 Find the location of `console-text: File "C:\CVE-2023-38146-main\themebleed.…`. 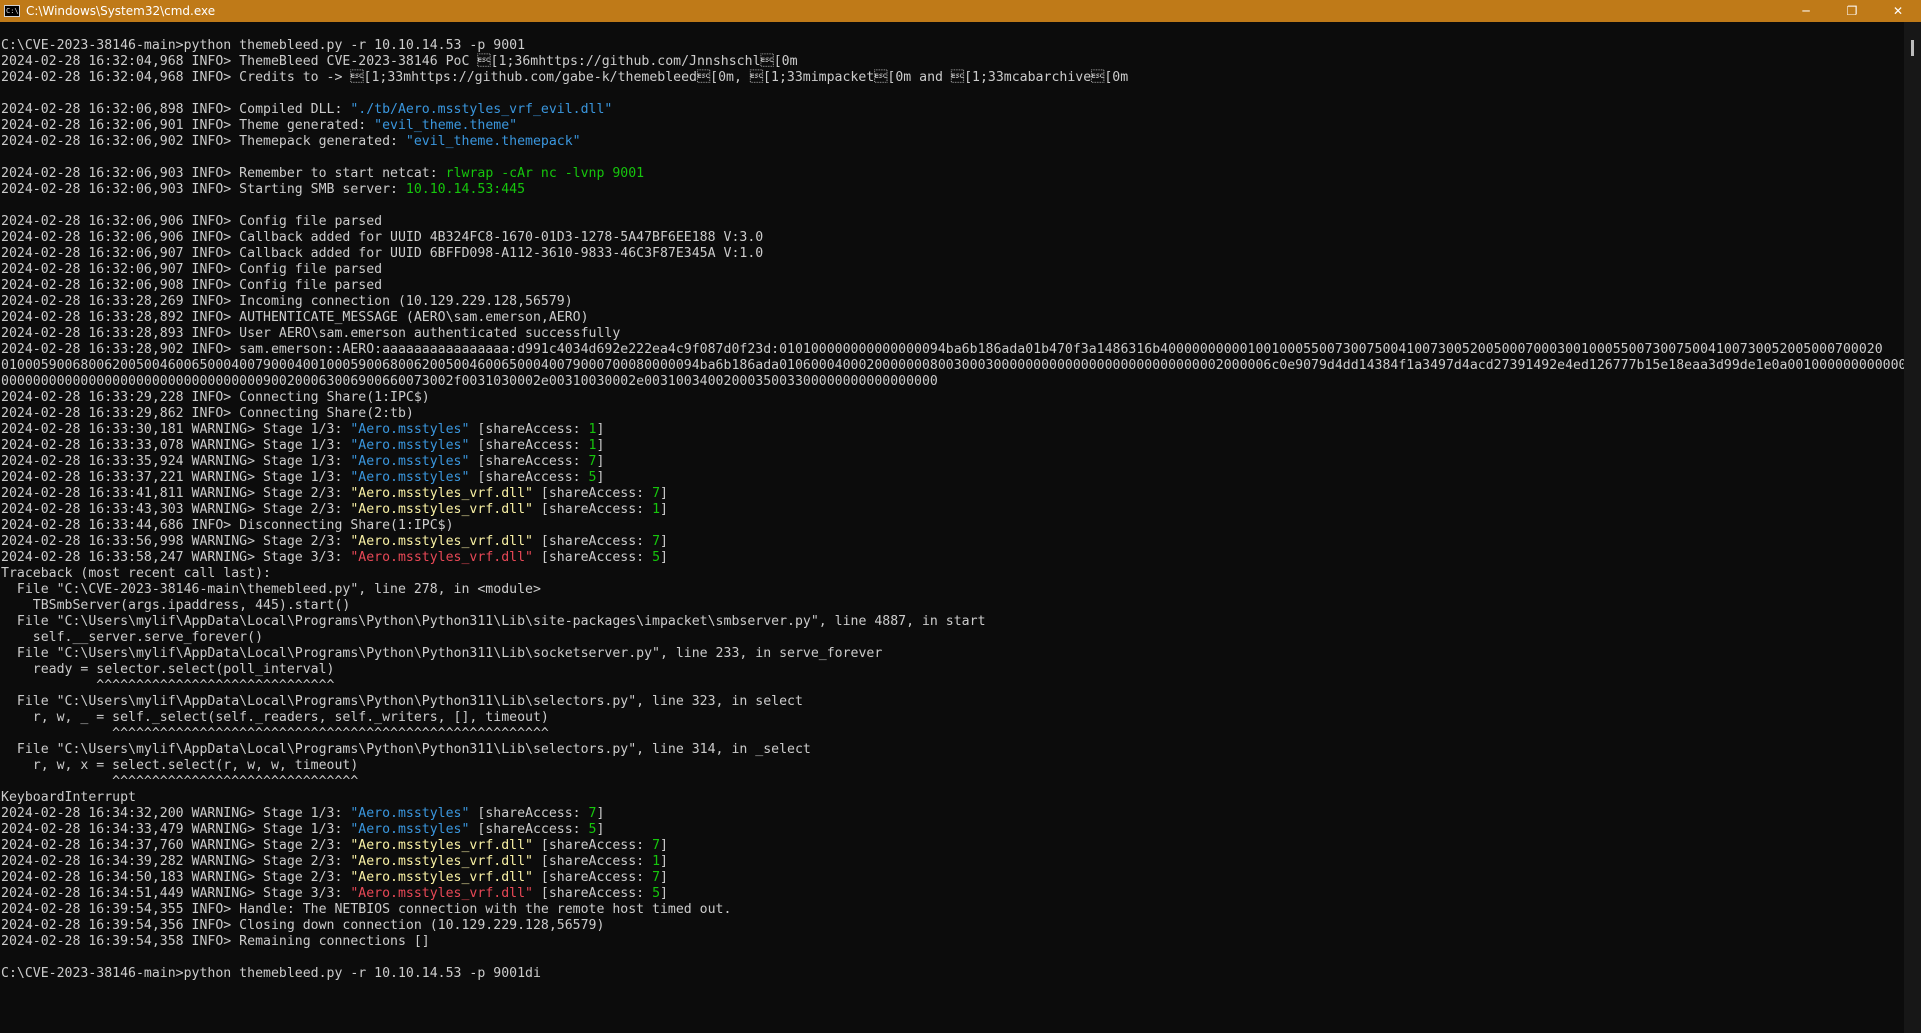

console-text: File "C:\CVE-2023-38146-main\themebleed.… is located at coordinates (271, 589).